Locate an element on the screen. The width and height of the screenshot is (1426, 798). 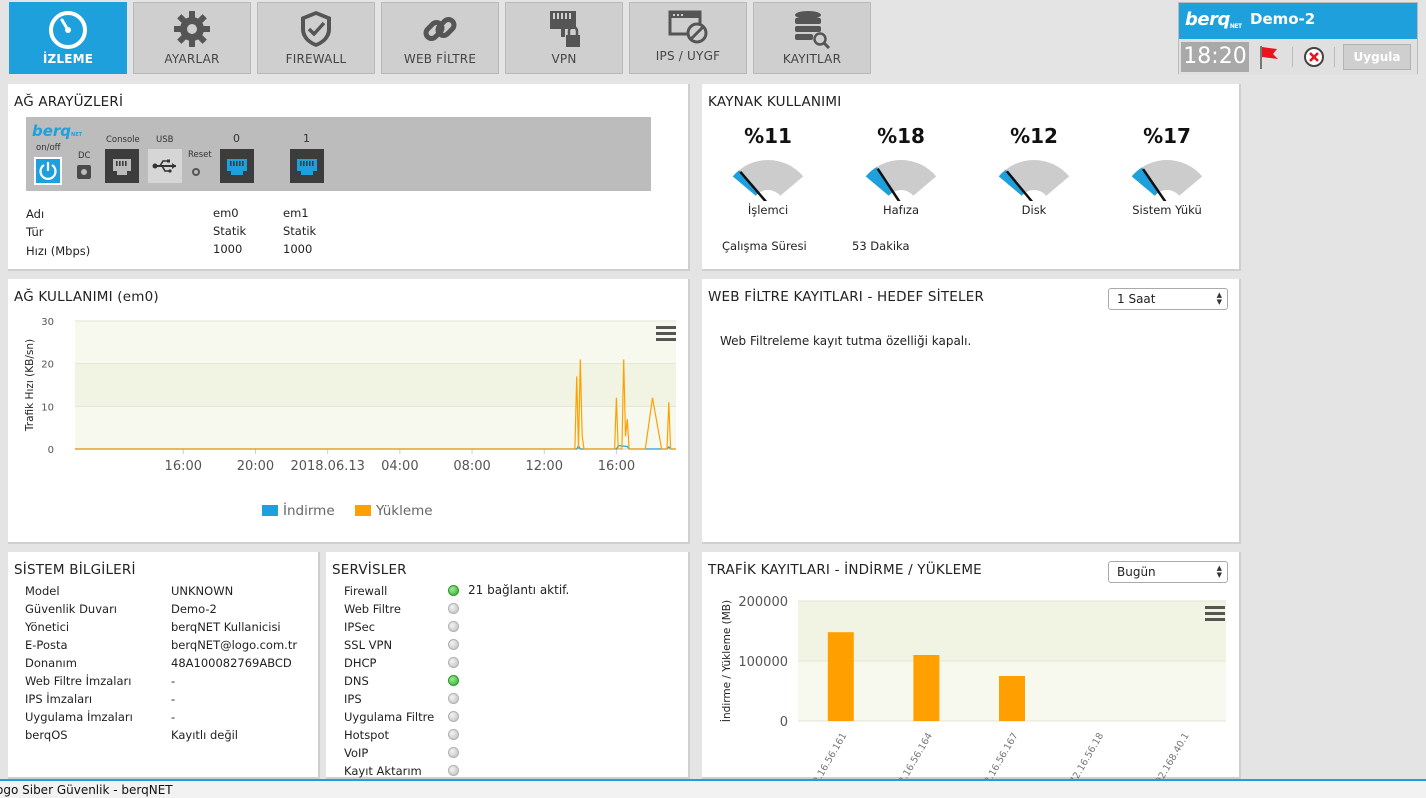
service-label: VoIP is located at coordinates (356, 753).